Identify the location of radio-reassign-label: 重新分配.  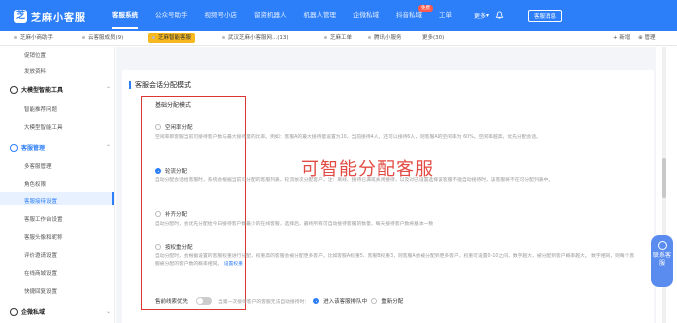
(392, 302).